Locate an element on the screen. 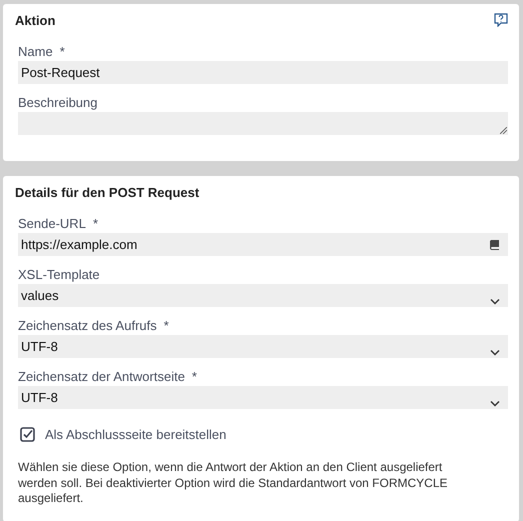 This screenshot has height=521, width=523. field-label: Beschreibung is located at coordinates (58, 103).